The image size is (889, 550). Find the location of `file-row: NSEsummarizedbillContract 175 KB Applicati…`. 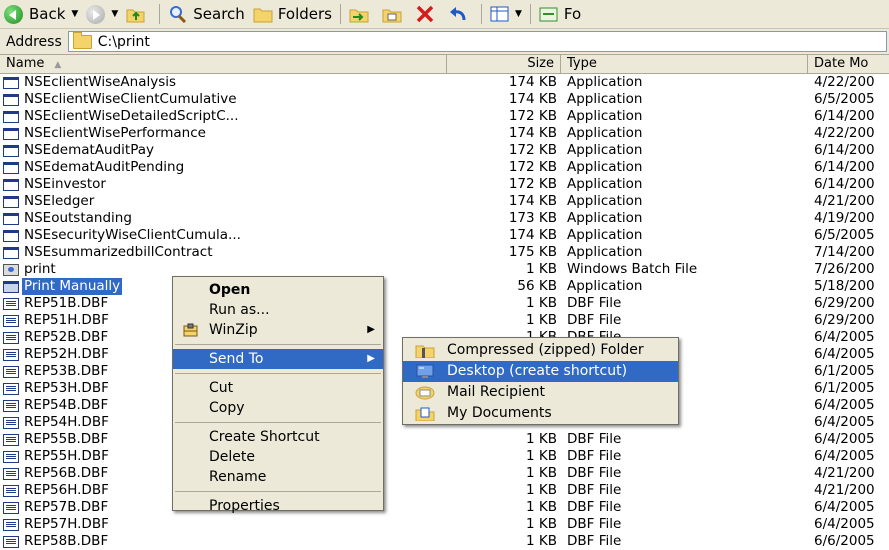

file-row: NSEsummarizedbillContract 175 KB Applicati… is located at coordinates (444, 252).